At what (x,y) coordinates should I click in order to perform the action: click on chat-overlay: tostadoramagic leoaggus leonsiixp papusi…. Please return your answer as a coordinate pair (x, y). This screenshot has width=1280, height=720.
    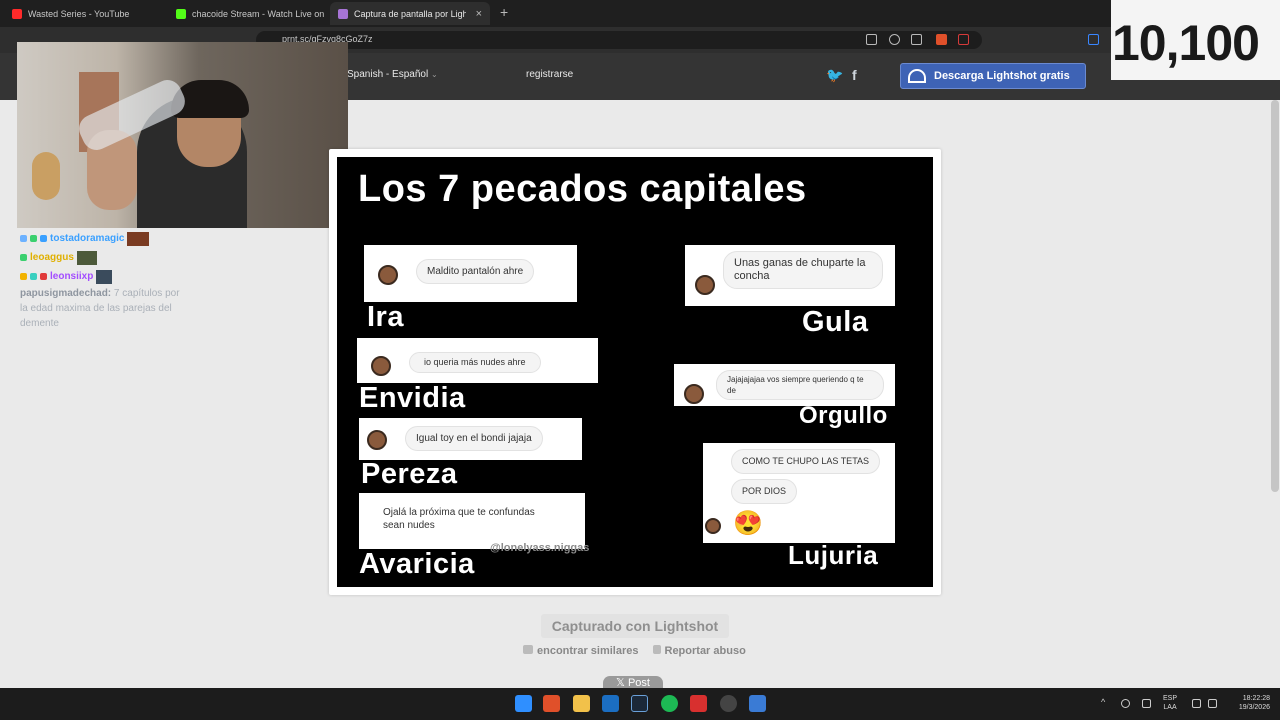
    Looking at the image, I should click on (100, 280).